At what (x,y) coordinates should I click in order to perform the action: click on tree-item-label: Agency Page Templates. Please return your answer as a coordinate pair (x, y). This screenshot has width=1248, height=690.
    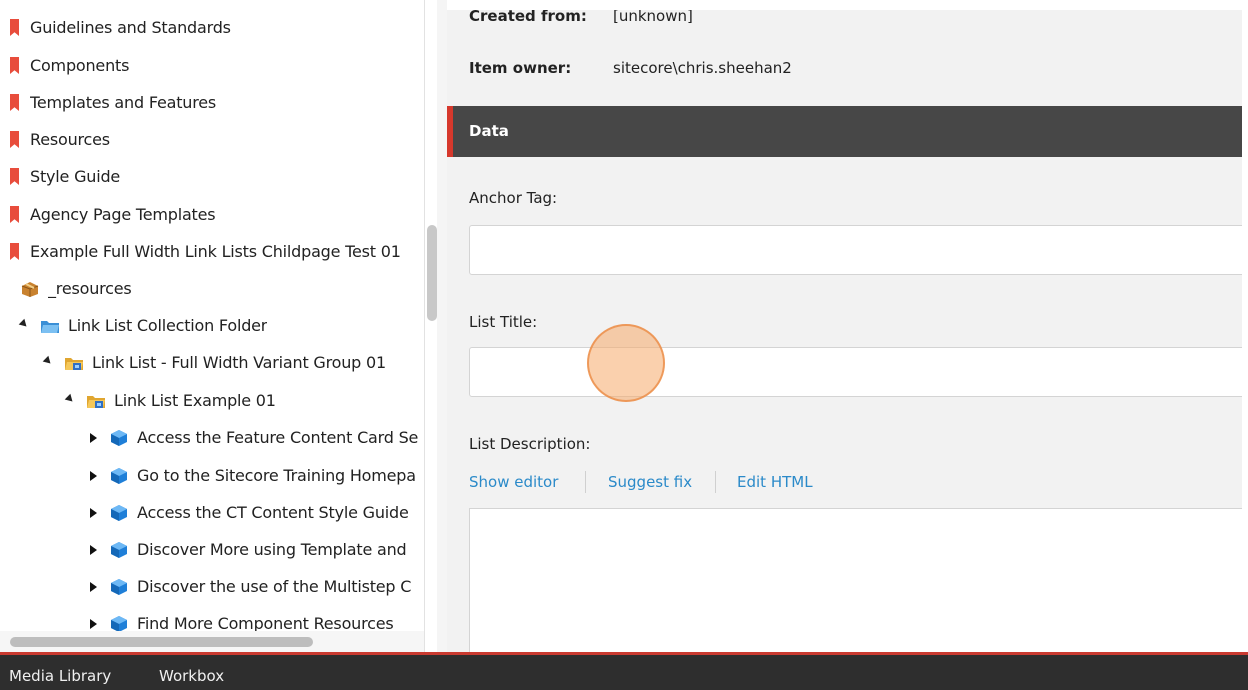
    Looking at the image, I should click on (123, 214).